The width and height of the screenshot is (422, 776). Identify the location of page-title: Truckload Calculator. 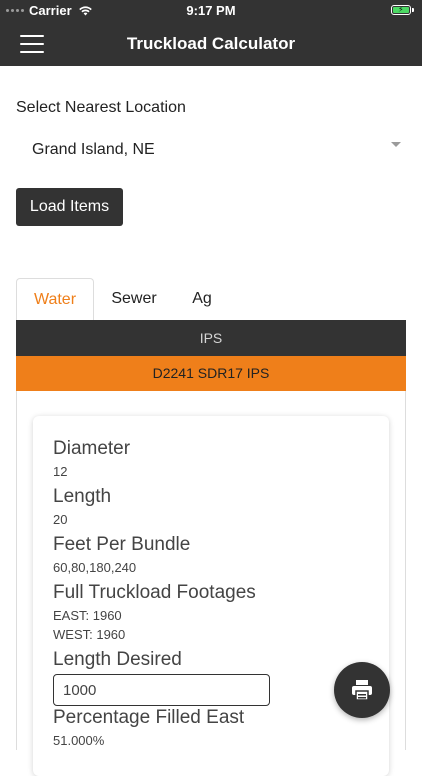
(211, 43).